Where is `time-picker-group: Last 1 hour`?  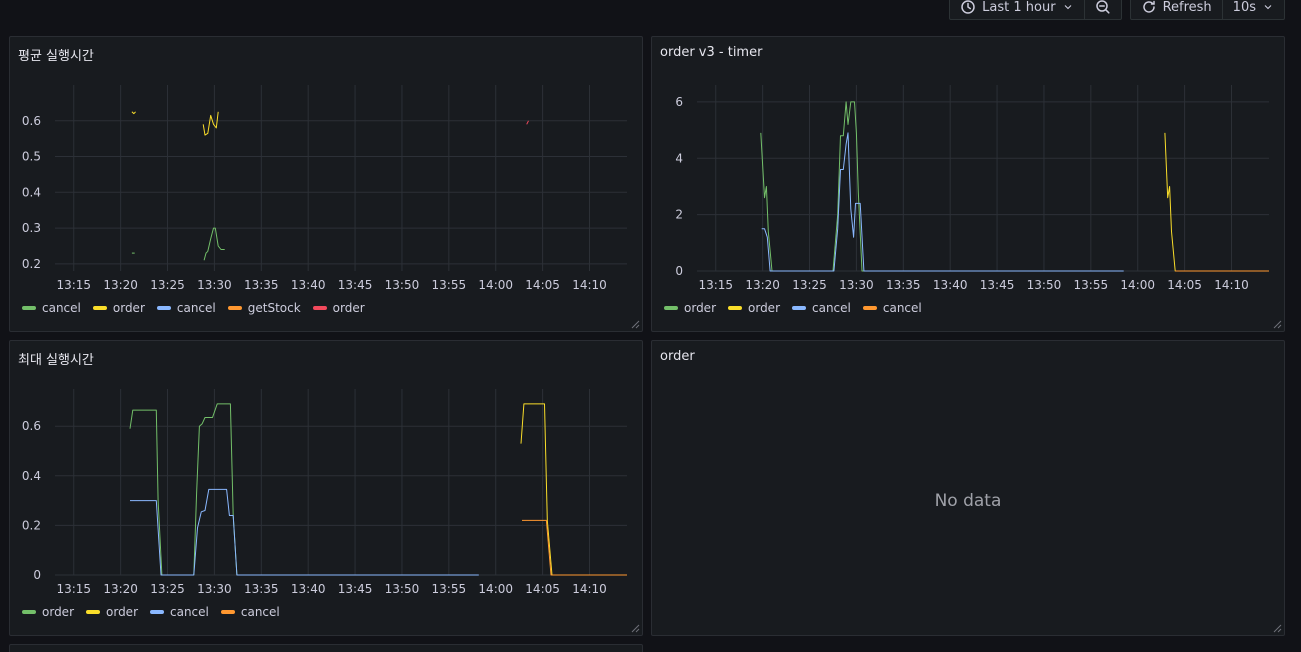
time-picker-group: Last 1 hour is located at coordinates (1035, 10).